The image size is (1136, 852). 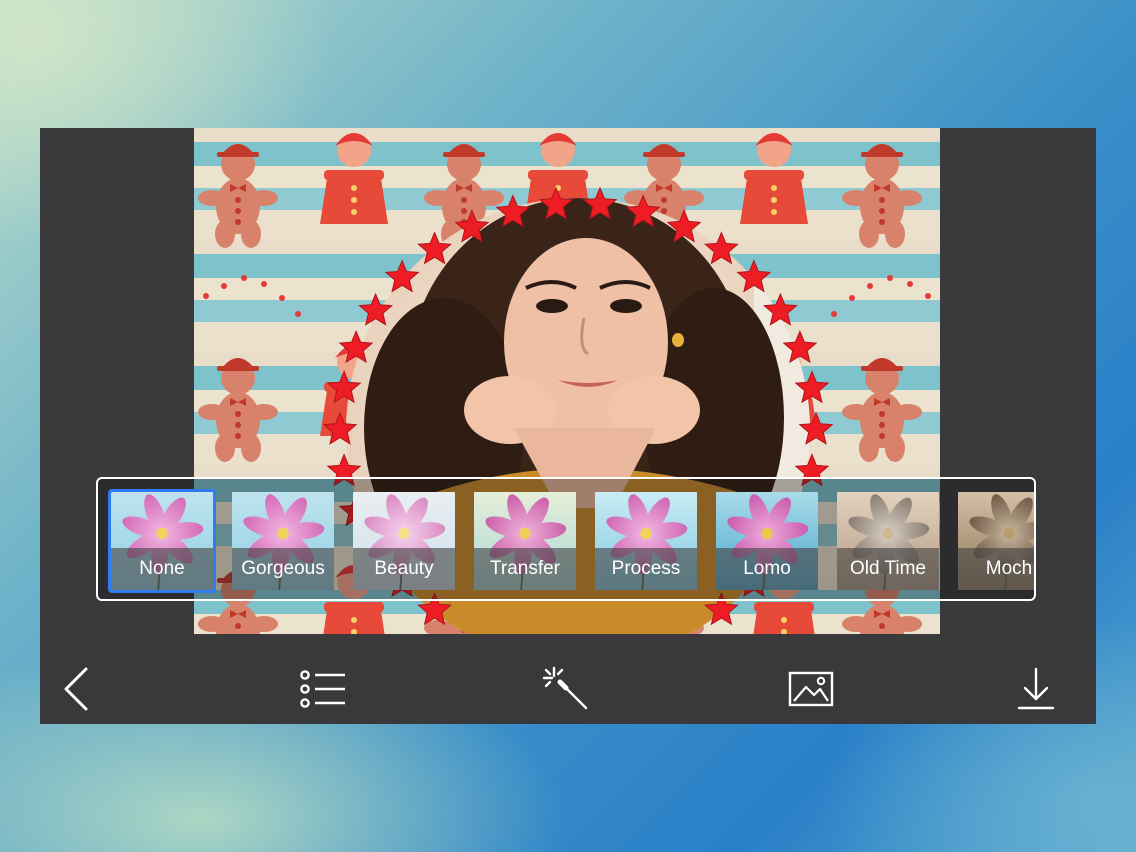 What do you see at coordinates (888, 541) in the screenshot?
I see `filter-item: Old Time` at bounding box center [888, 541].